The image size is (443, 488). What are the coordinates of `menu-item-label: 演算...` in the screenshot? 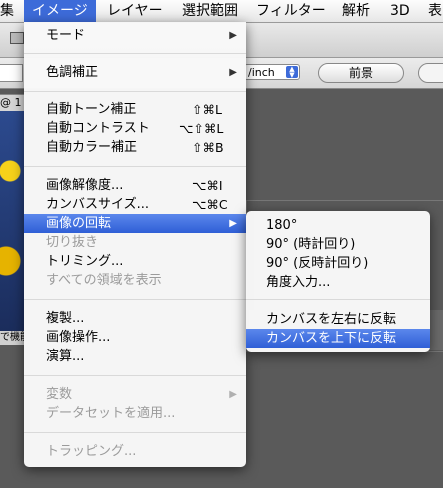 It's located at (65, 356).